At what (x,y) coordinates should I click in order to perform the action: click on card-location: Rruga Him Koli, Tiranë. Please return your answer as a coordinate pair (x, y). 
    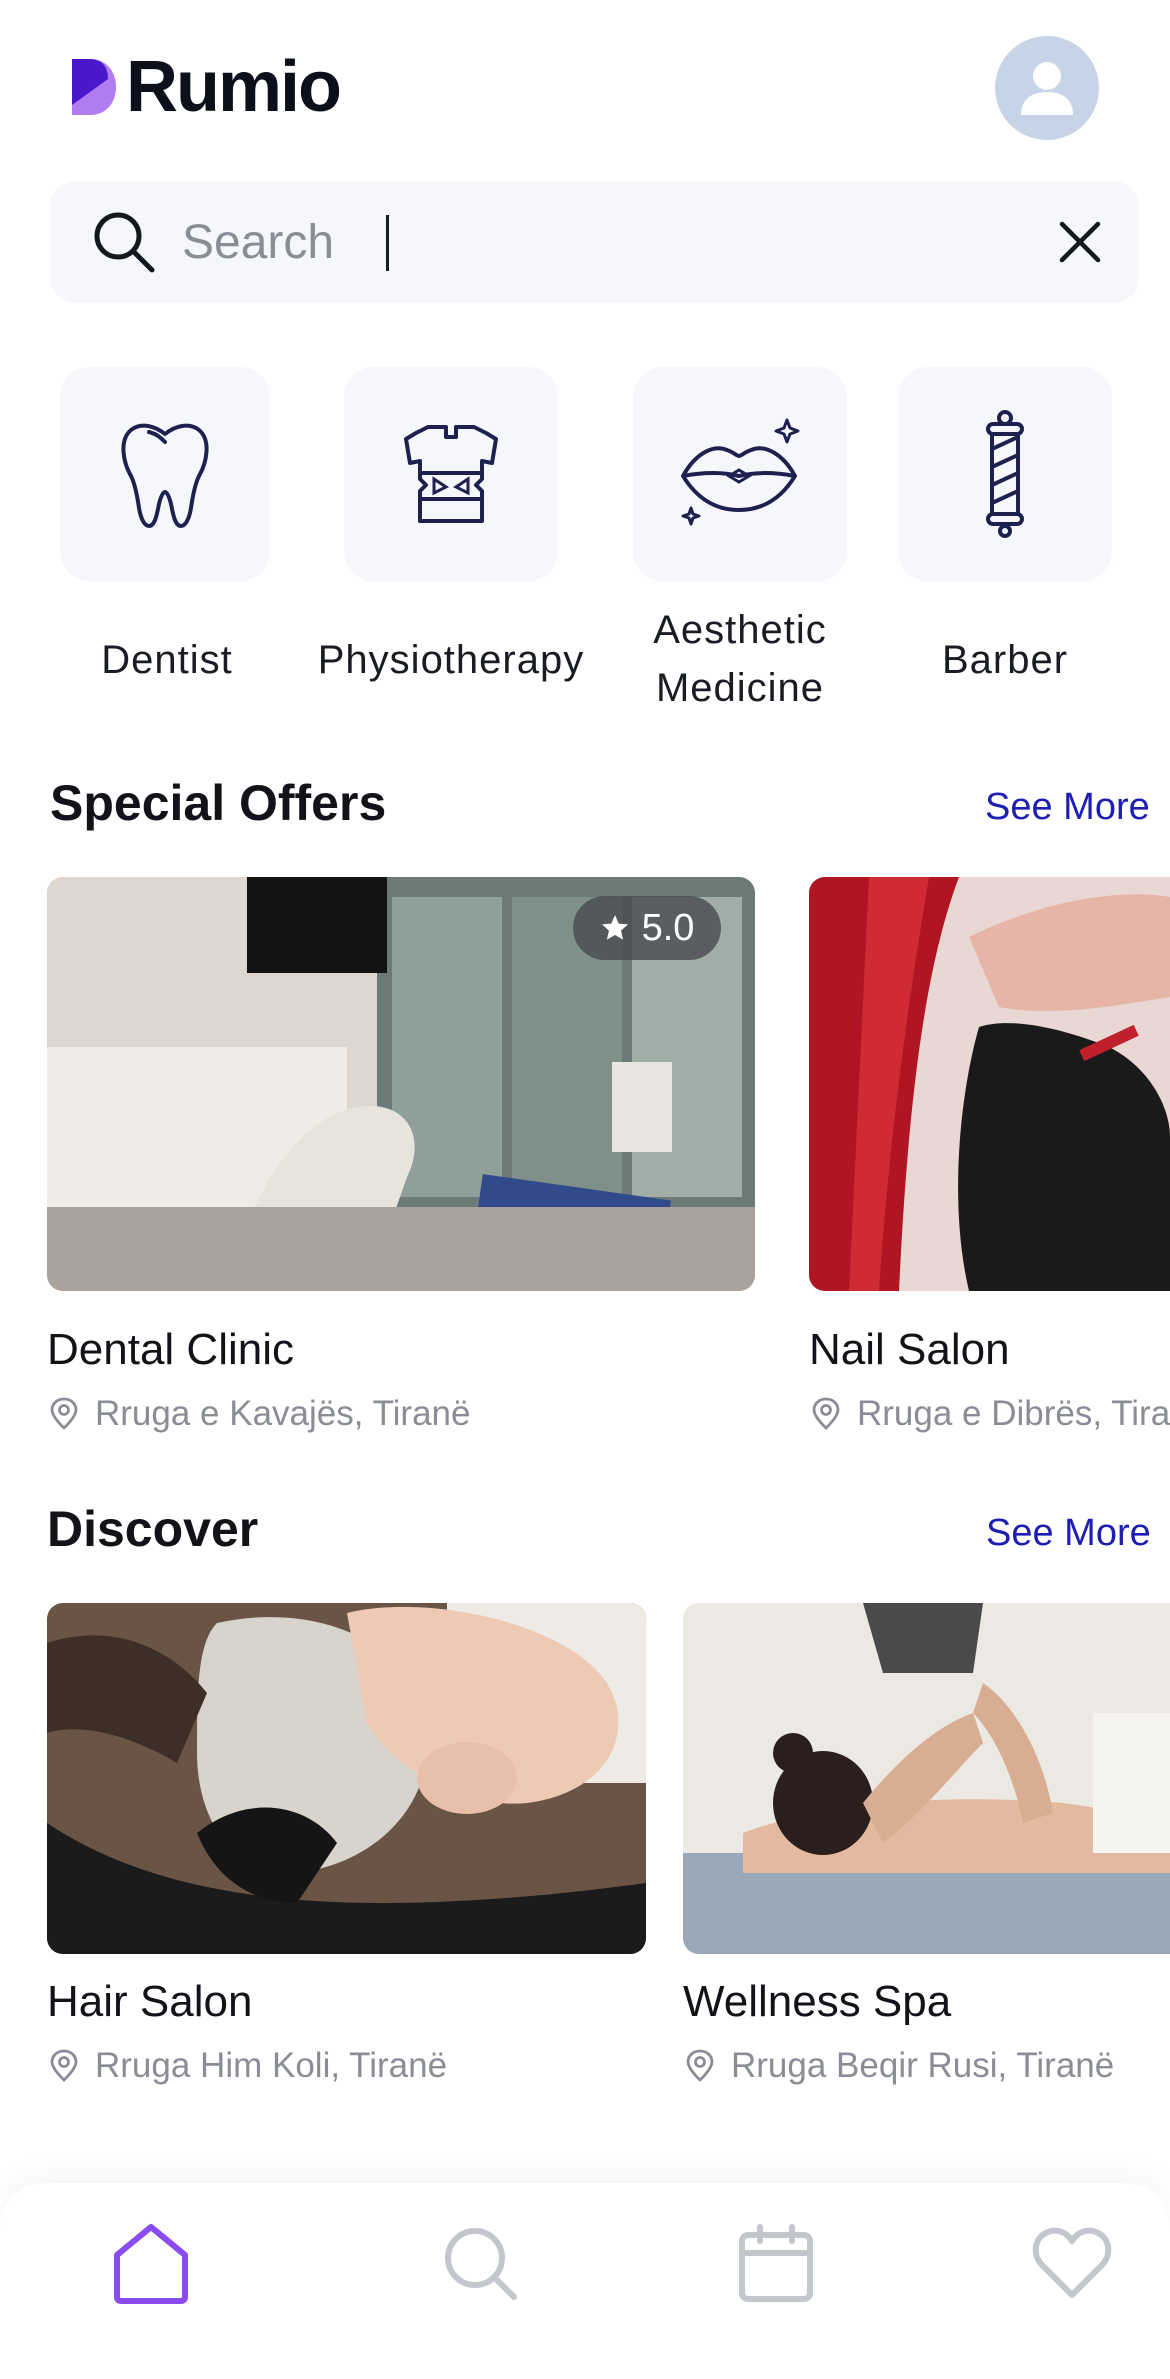
    Looking at the image, I should click on (247, 2066).